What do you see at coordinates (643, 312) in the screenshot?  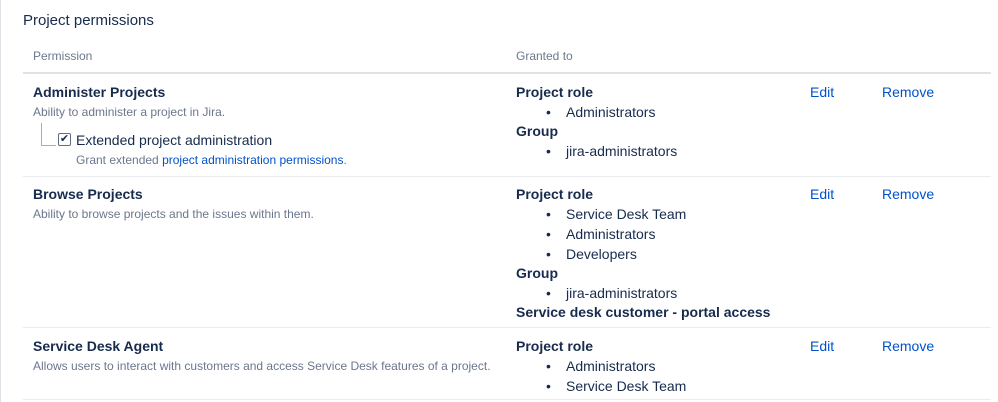 I see `grant-type-label: Service desk customer - portal access` at bounding box center [643, 312].